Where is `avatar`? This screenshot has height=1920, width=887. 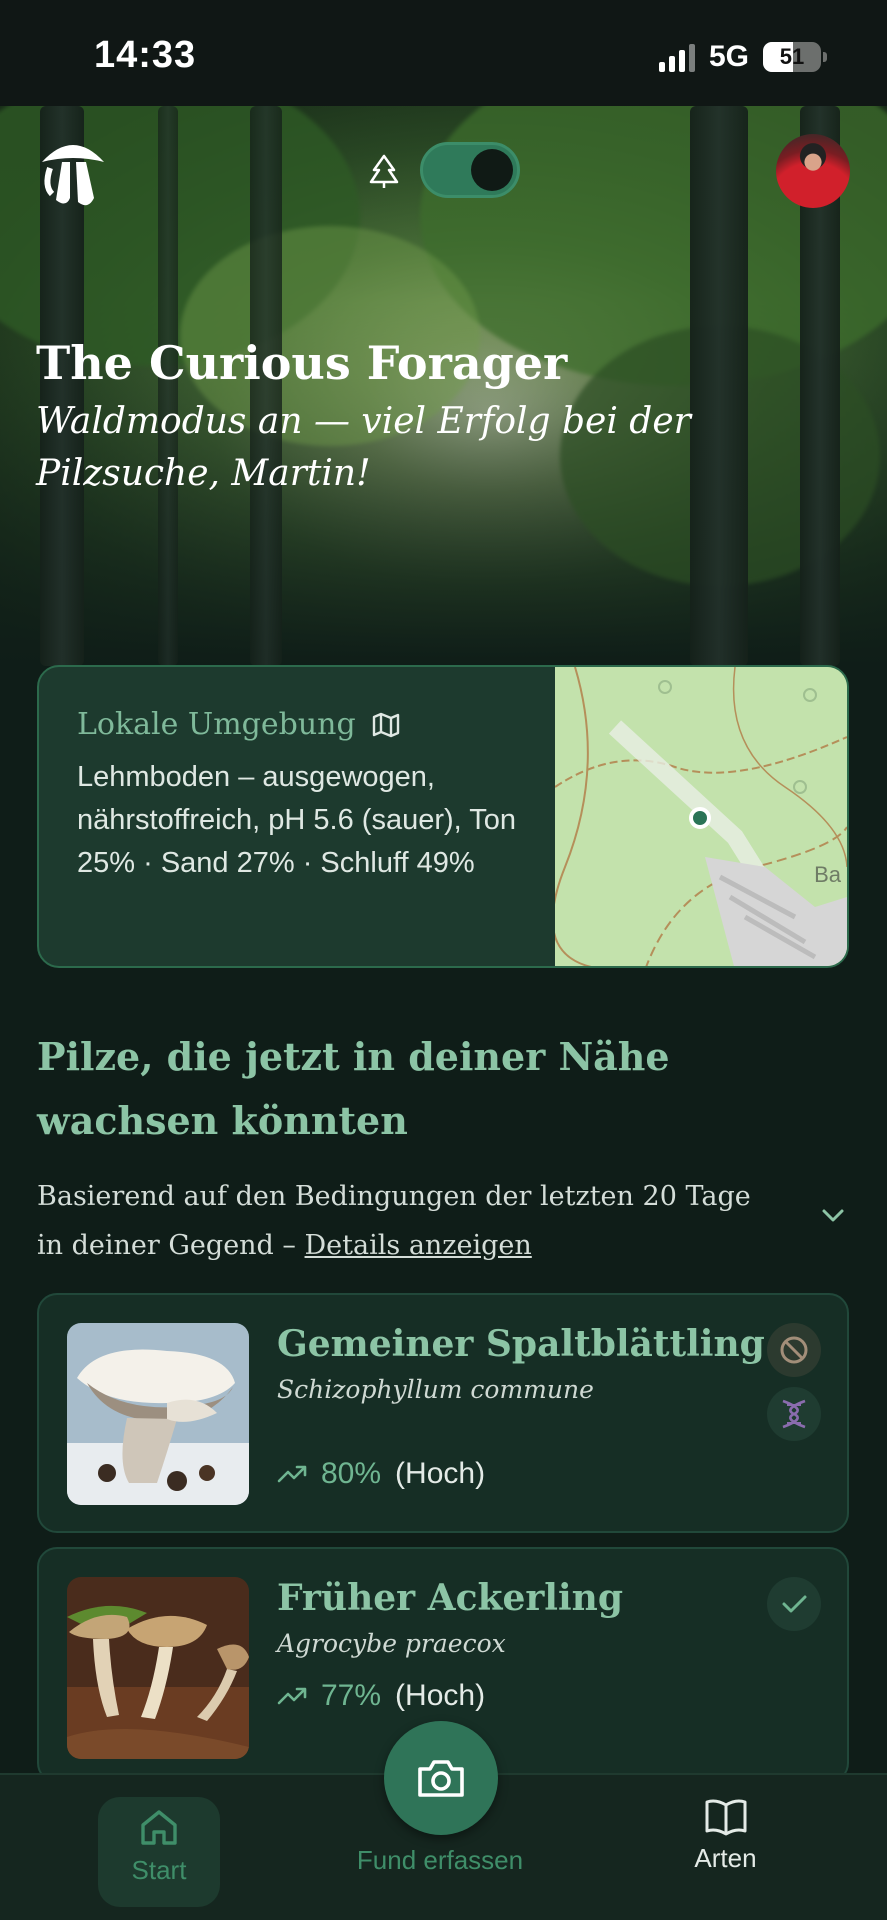 avatar is located at coordinates (813, 171).